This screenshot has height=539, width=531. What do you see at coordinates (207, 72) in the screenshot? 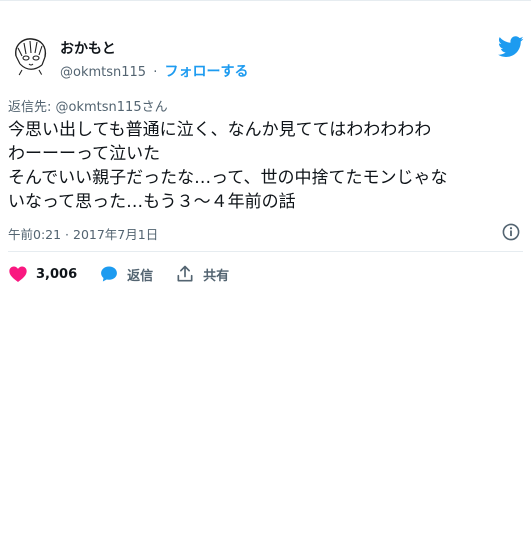
I see `follow-button: フォローする` at bounding box center [207, 72].